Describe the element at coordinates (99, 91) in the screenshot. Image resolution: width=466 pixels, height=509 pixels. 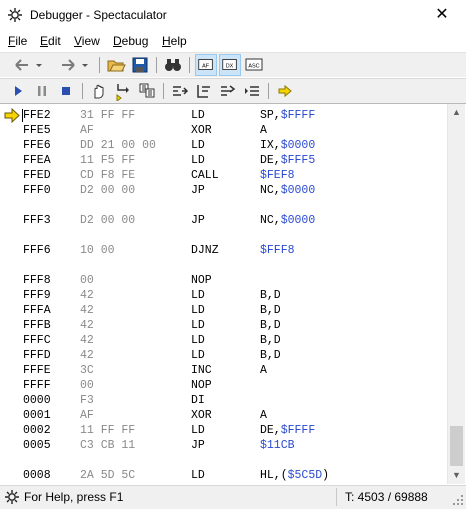
I see `hand-icon` at that location.